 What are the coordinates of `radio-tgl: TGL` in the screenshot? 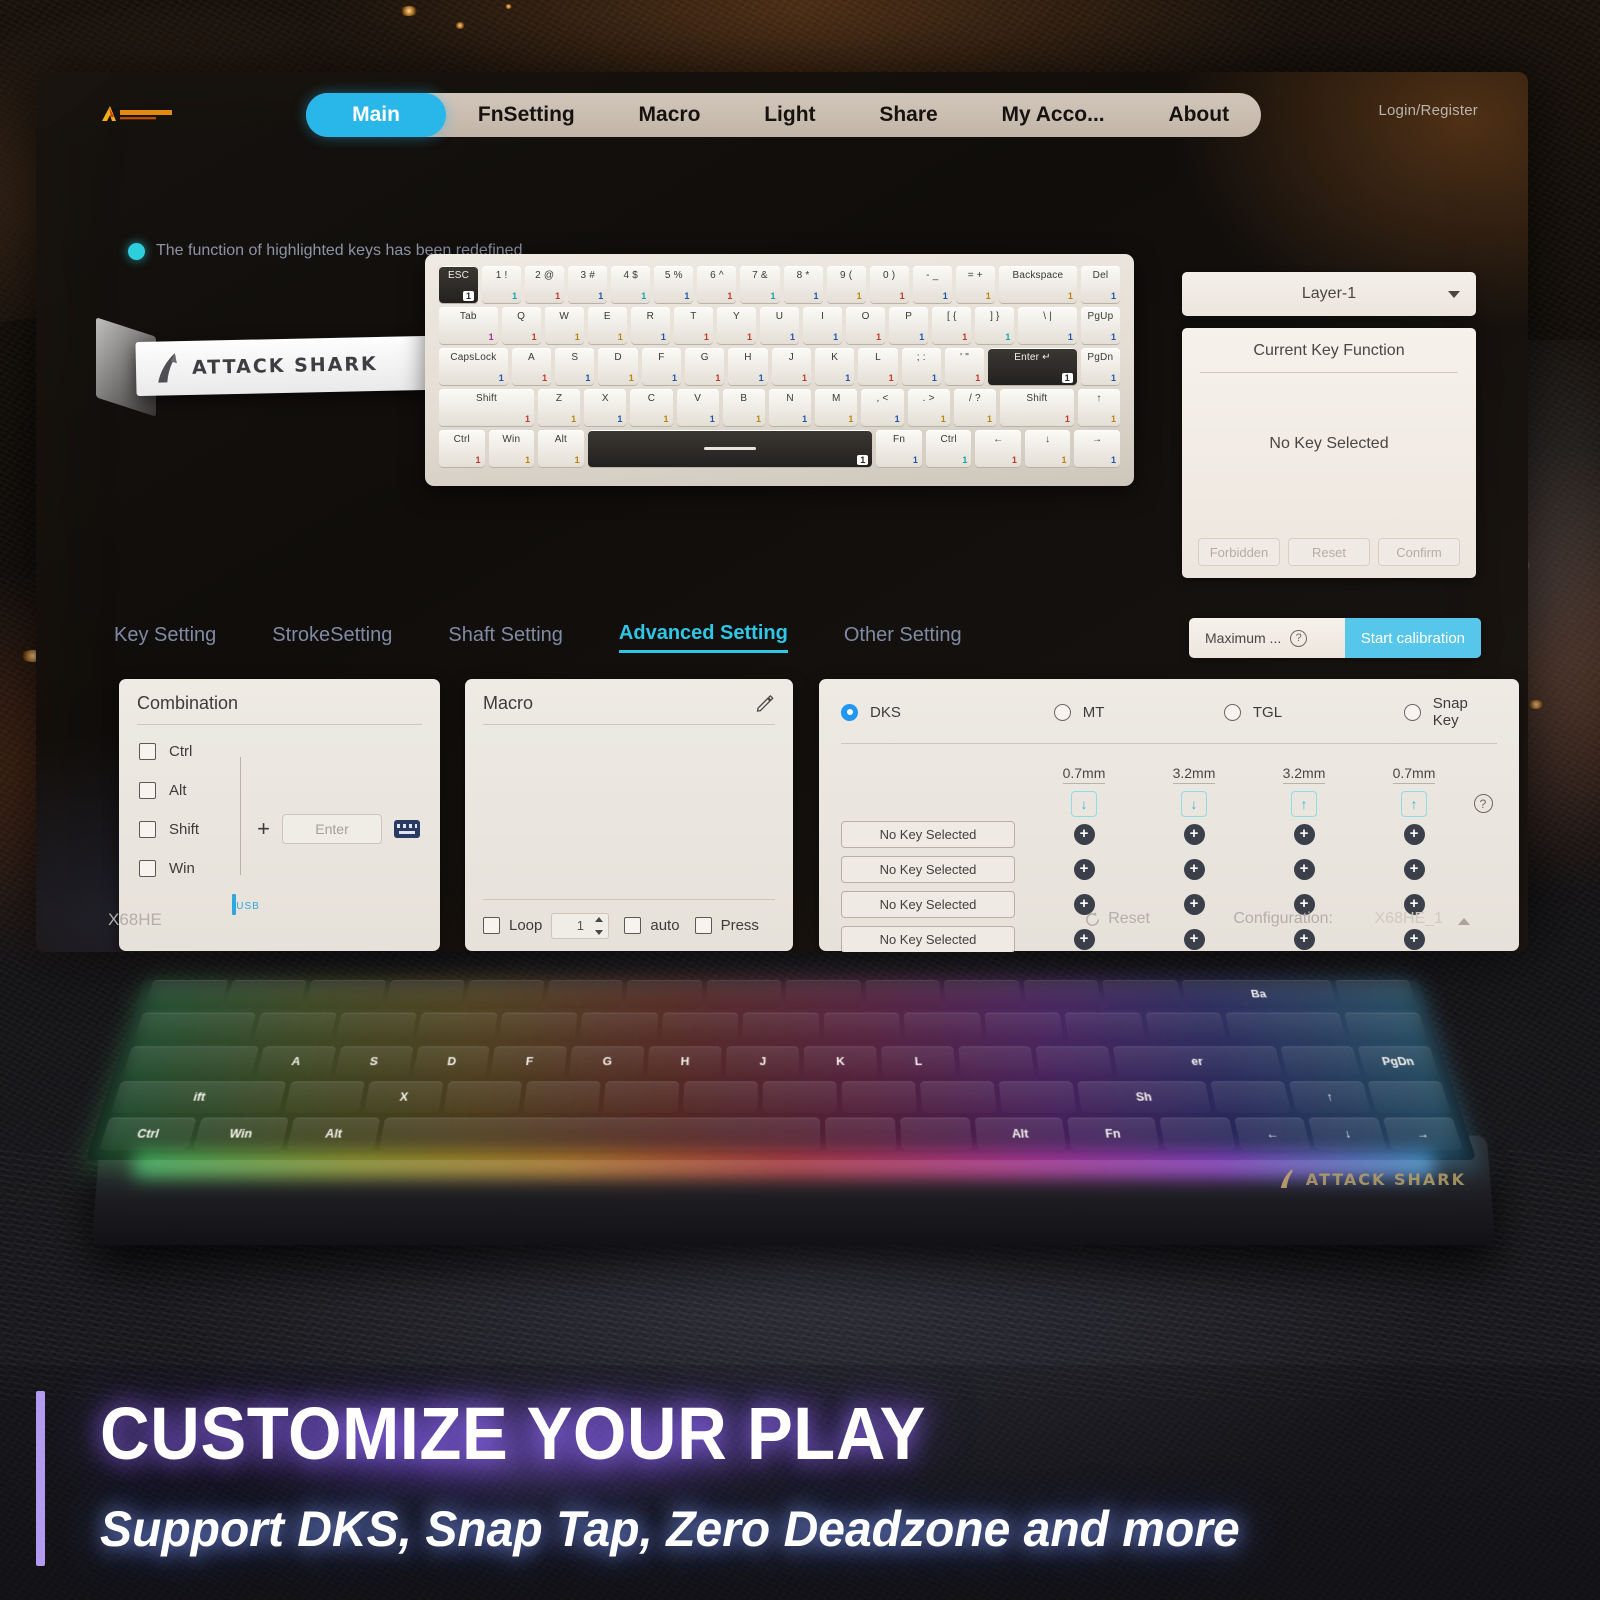 It's located at (1313, 712).